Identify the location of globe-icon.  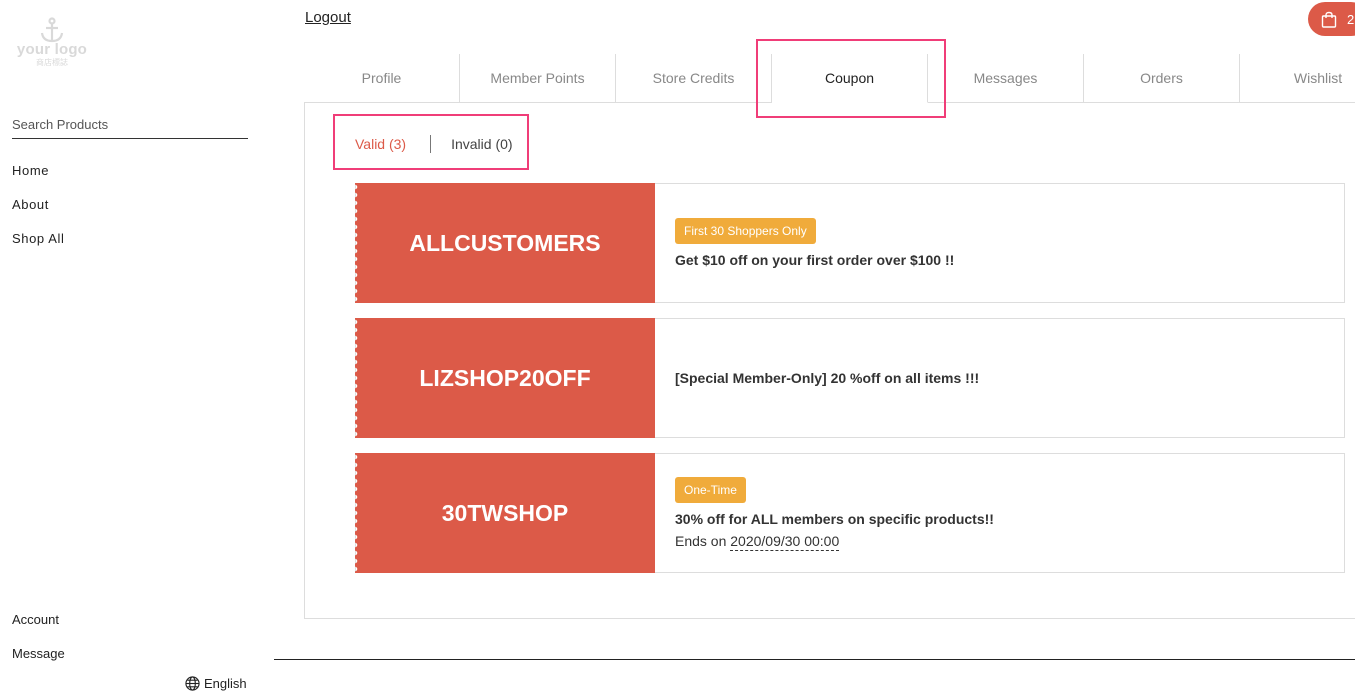
(192, 683).